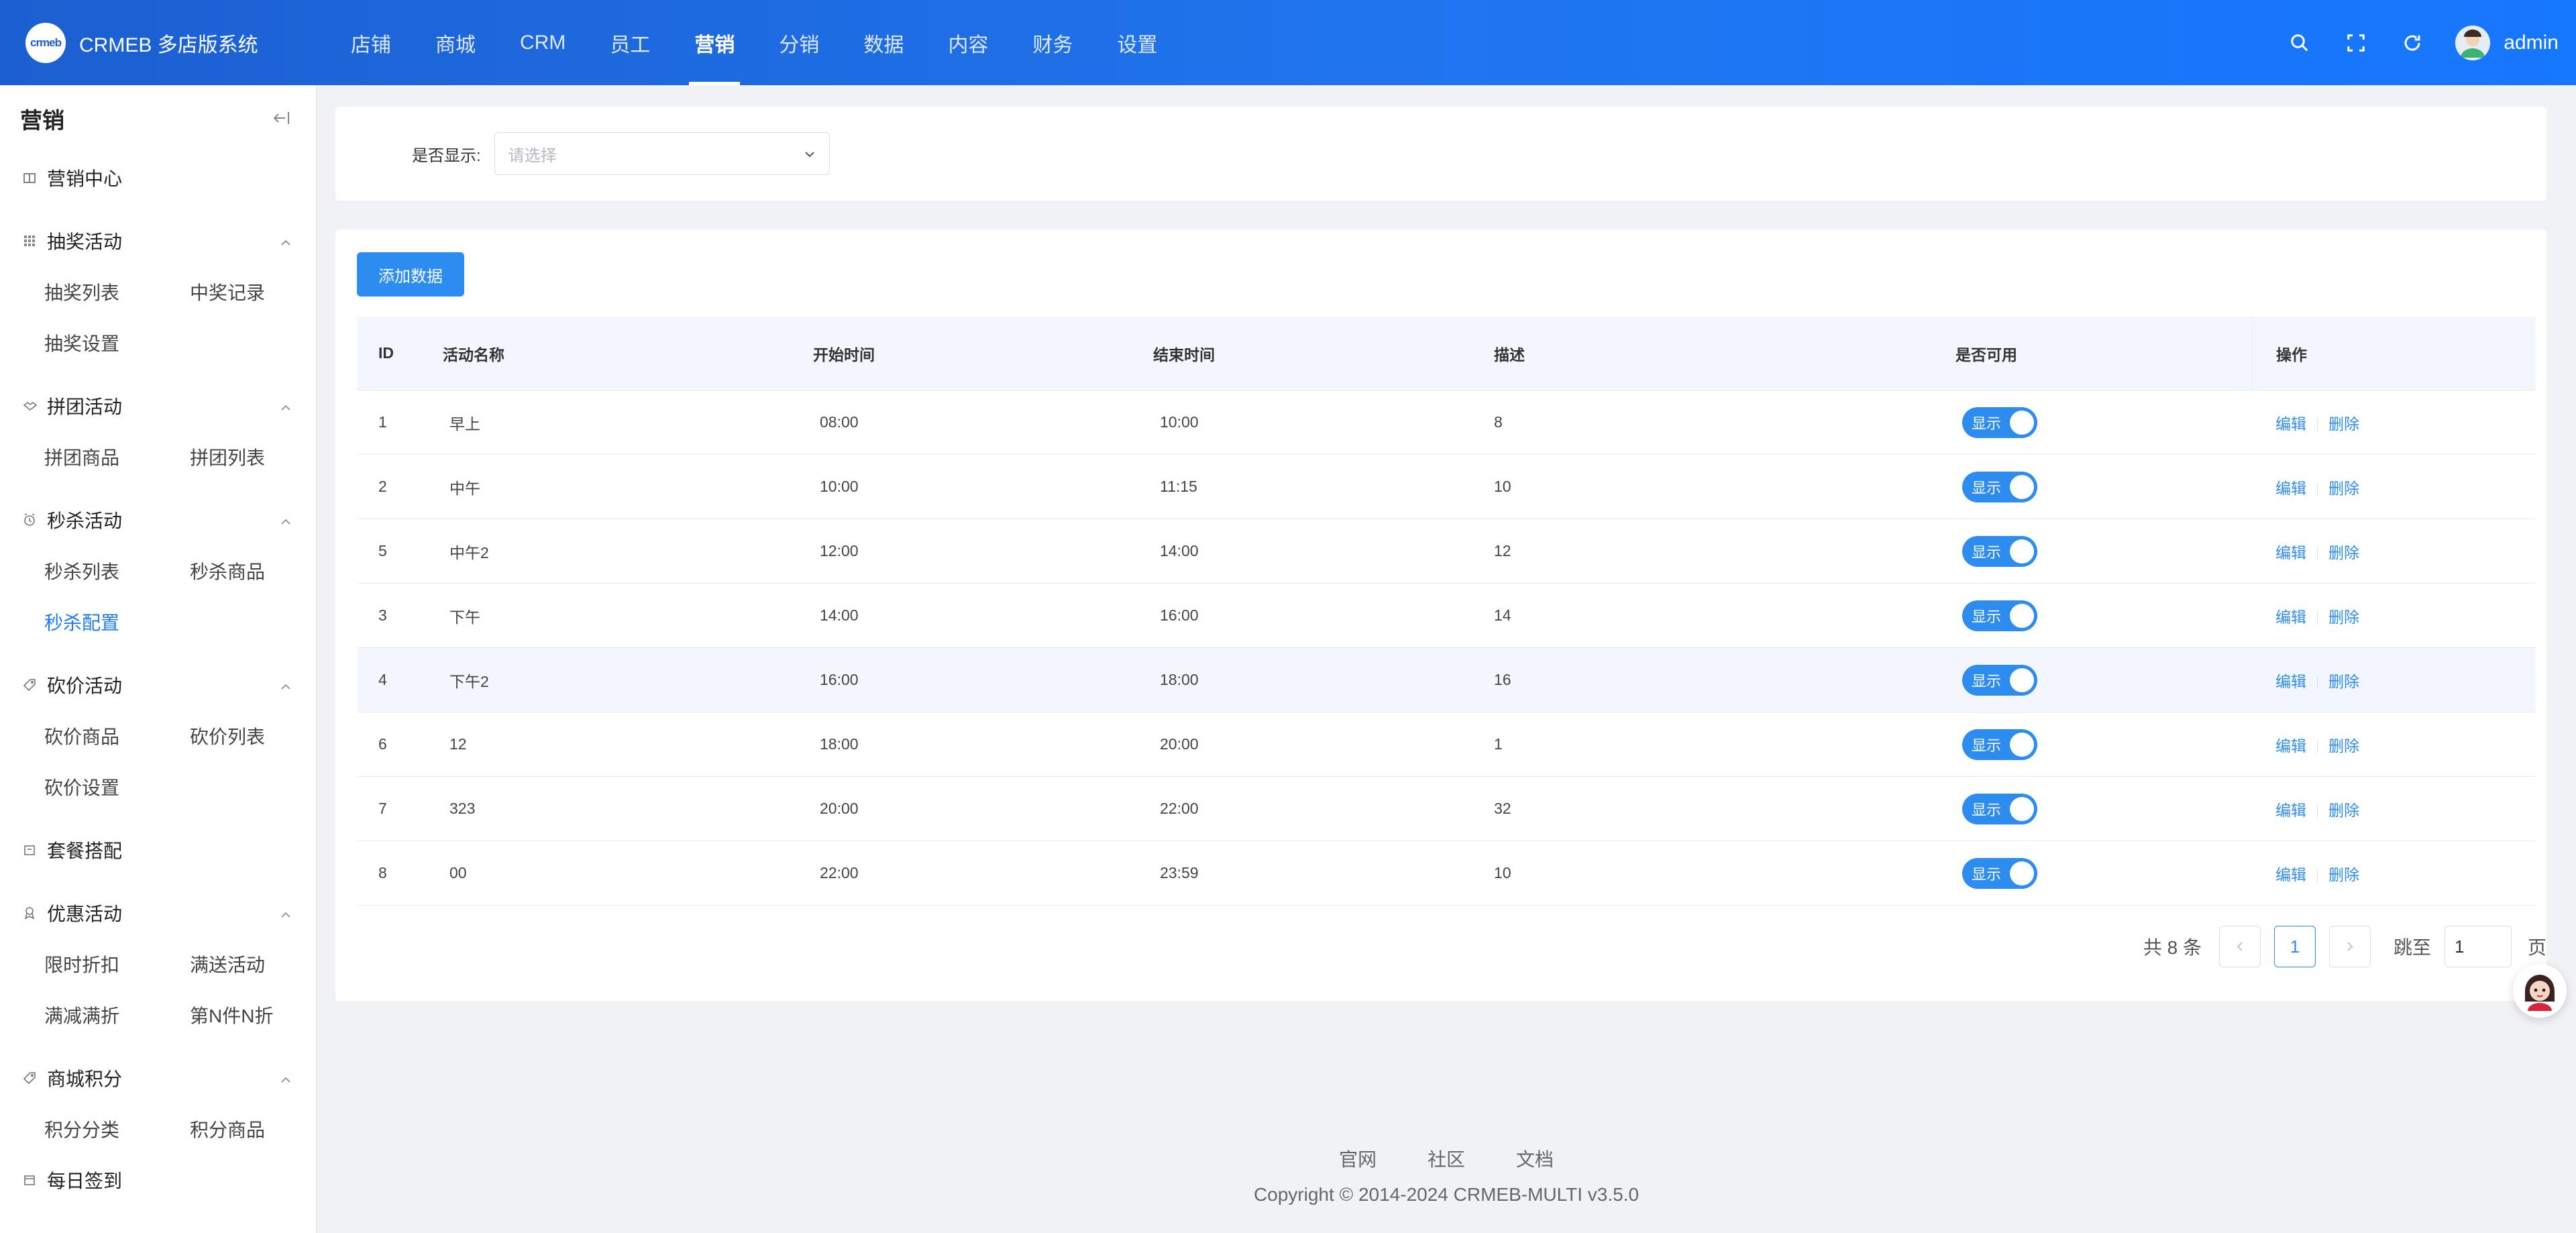 The width and height of the screenshot is (2576, 1233). I want to click on col-id: ID, so click(386, 353).